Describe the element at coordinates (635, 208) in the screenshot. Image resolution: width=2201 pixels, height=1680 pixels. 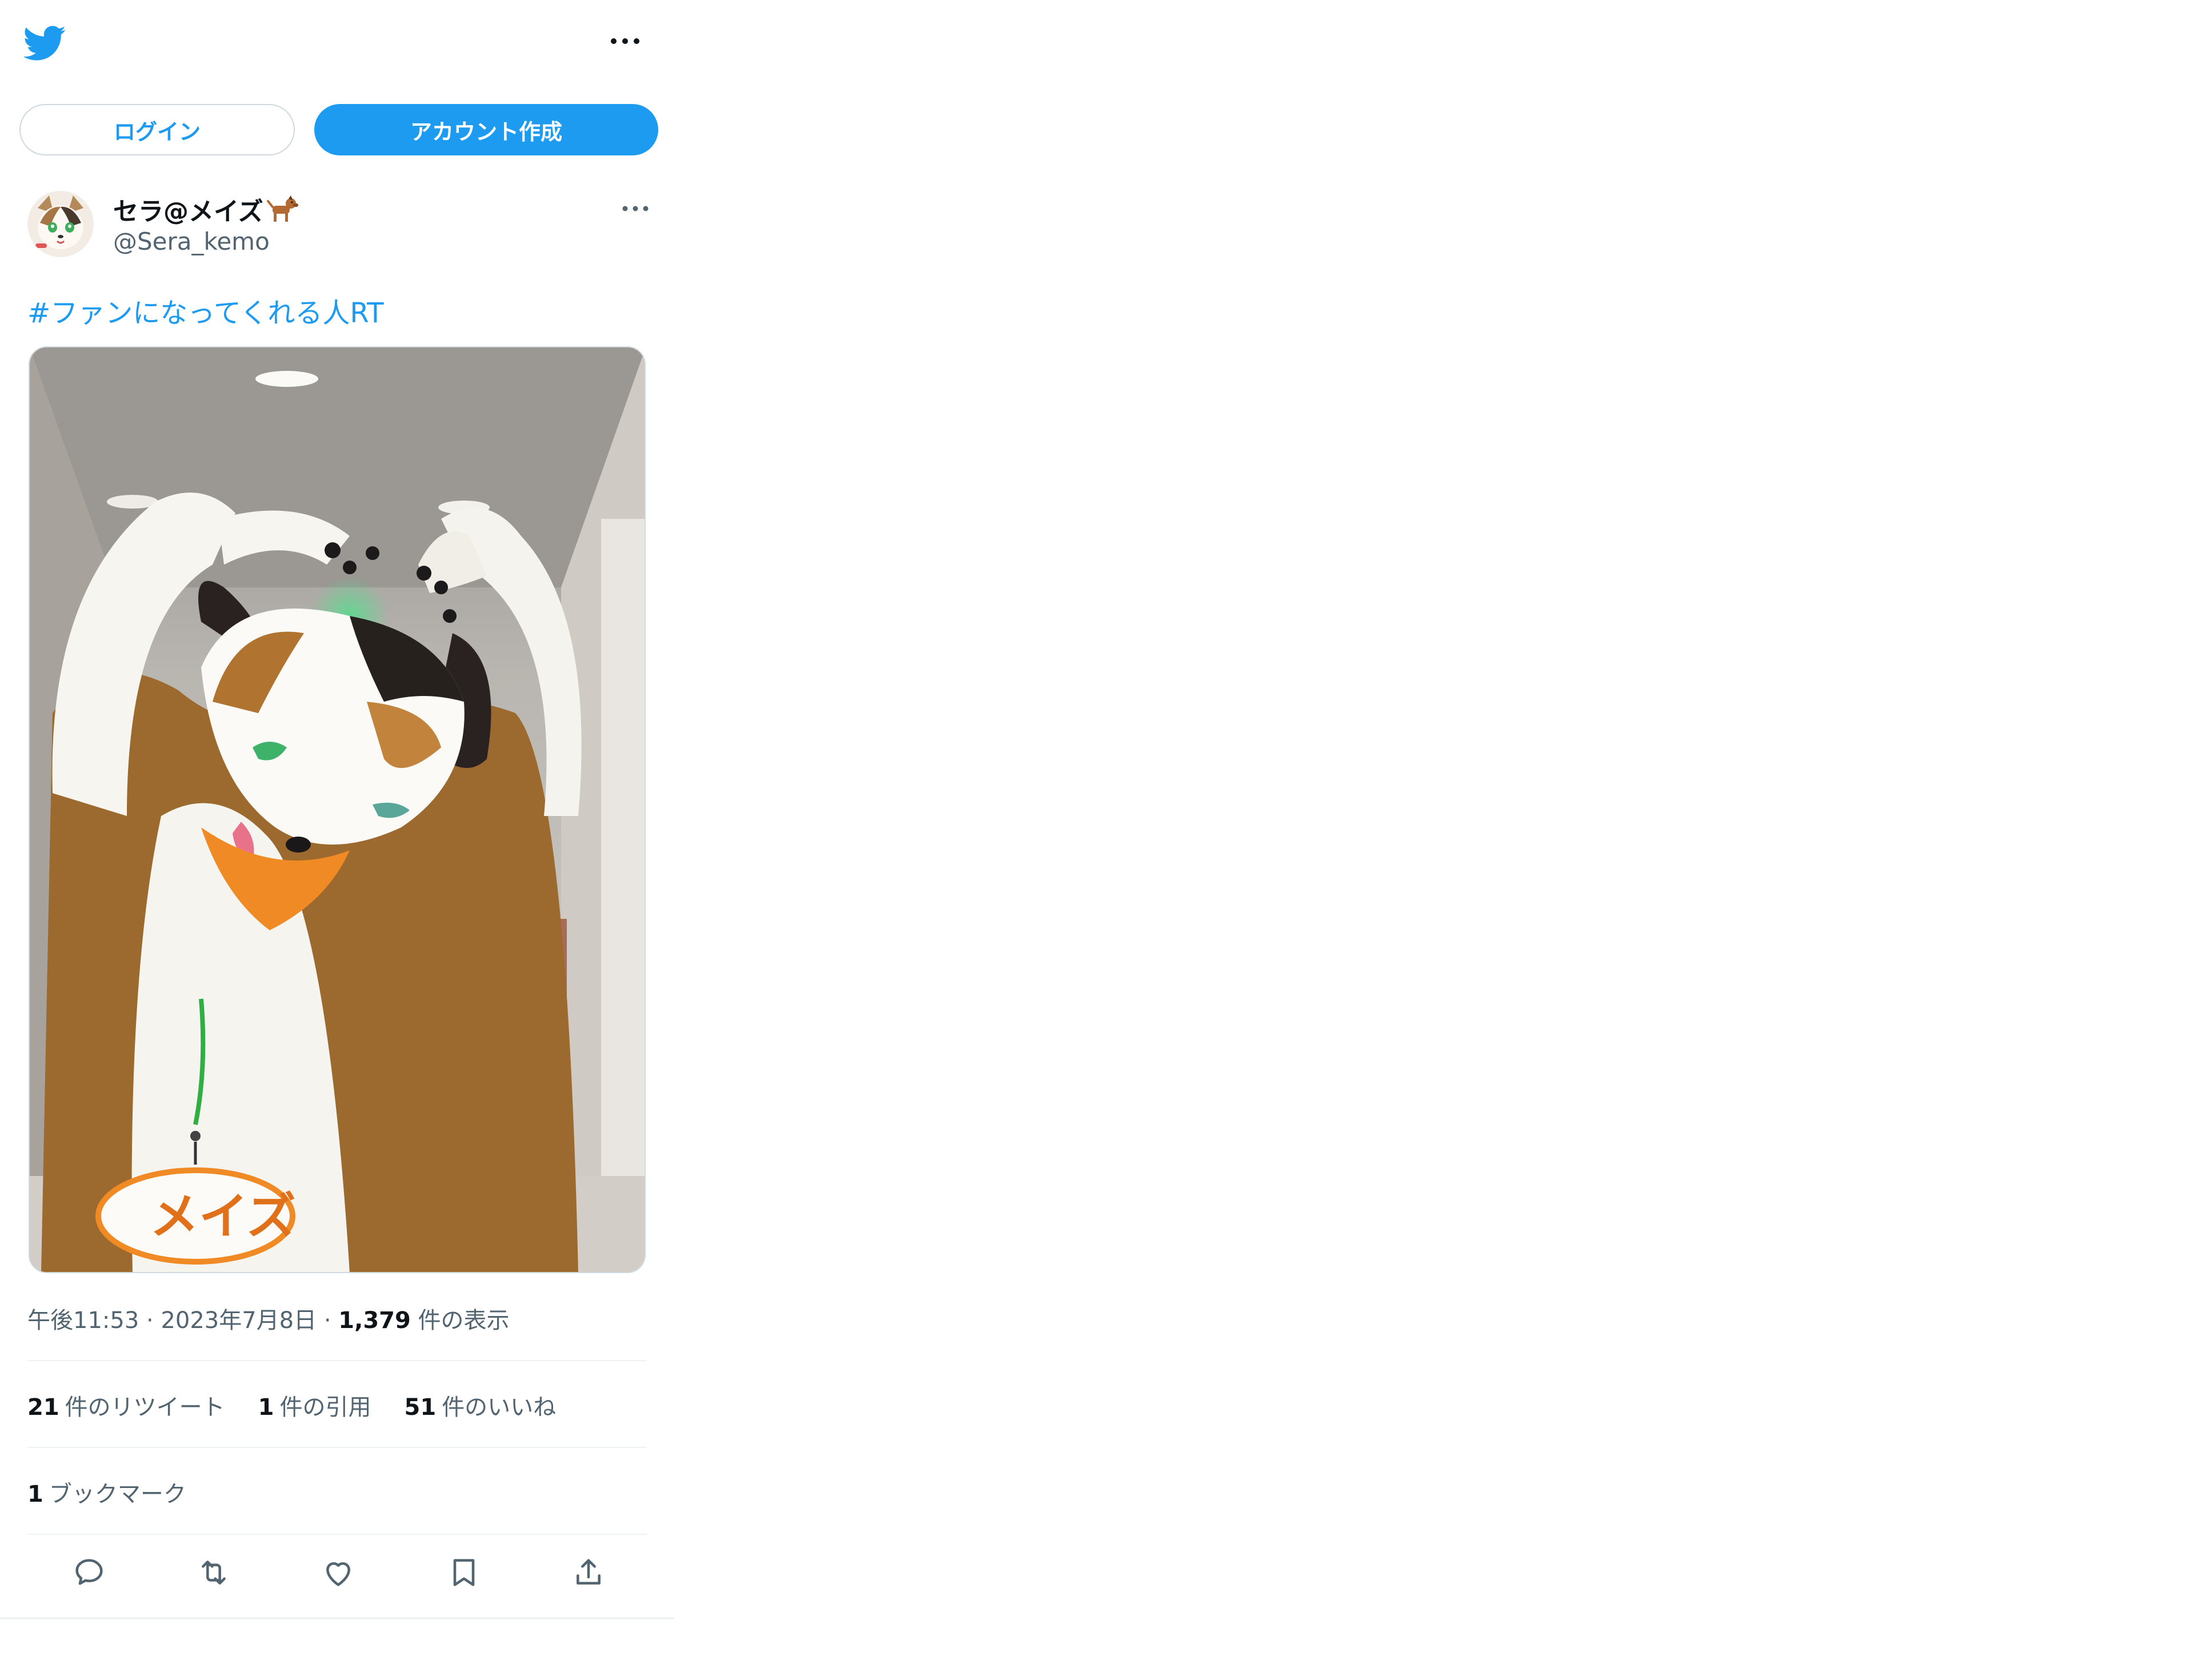
I see `tweet-more-icon` at that location.